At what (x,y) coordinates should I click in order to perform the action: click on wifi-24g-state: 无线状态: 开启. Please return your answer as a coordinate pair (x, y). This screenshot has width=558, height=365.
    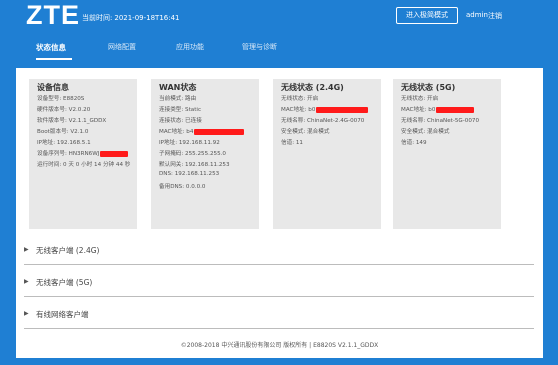
    Looking at the image, I should click on (300, 99).